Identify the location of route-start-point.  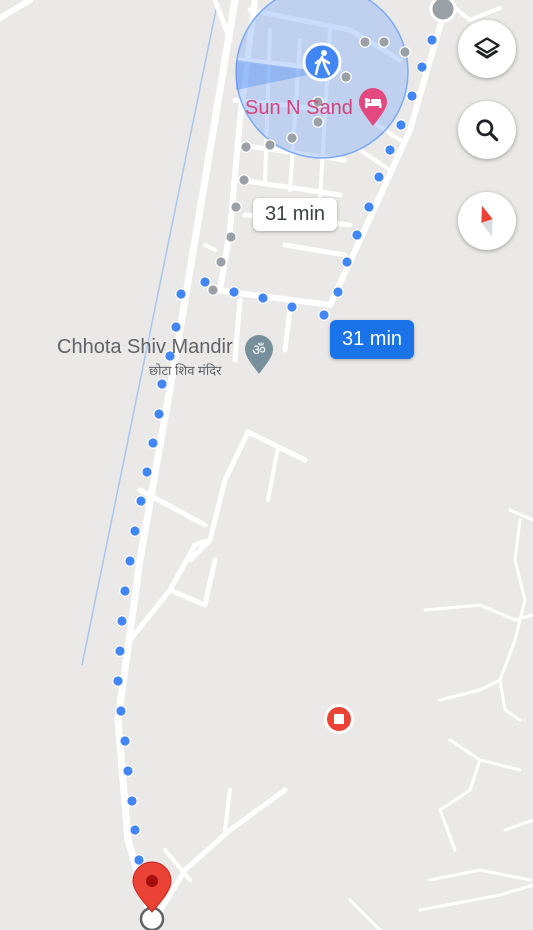
(443, 11).